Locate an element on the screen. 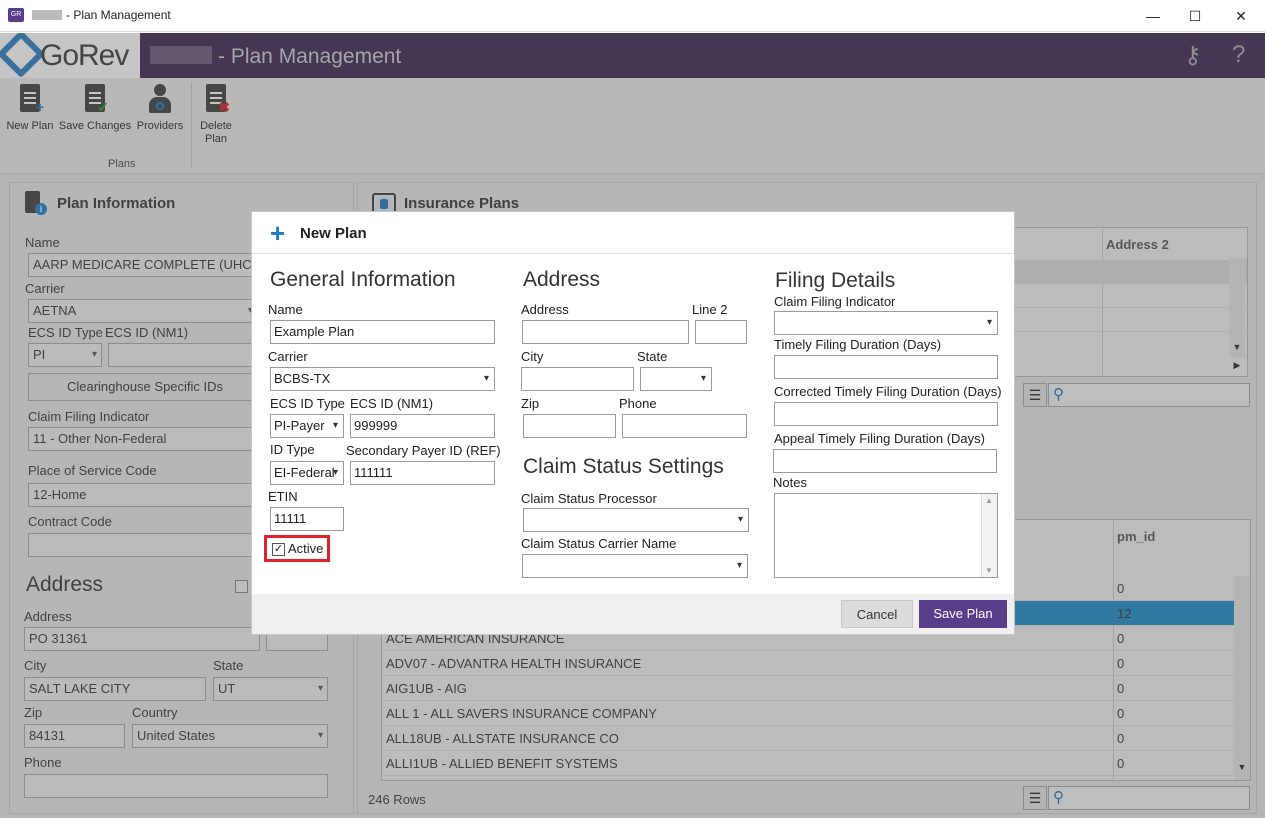  line2-label: Line 2 is located at coordinates (710, 309).